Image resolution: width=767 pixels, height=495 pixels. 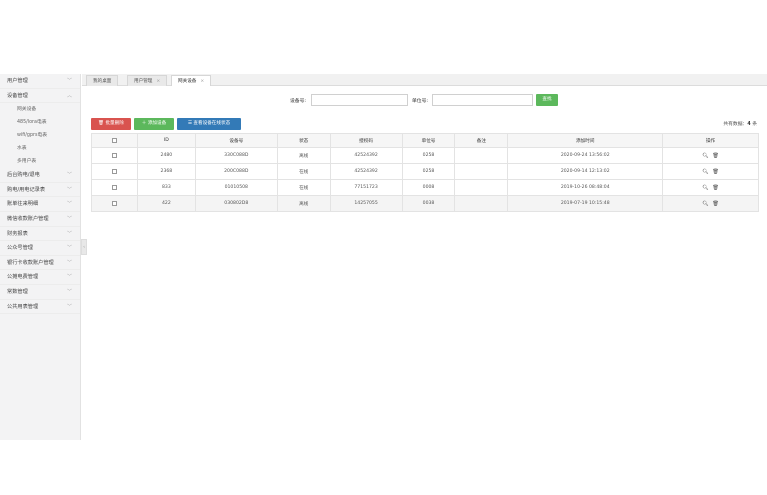 I want to click on cell-auth: 77151723, so click(x=366, y=187).